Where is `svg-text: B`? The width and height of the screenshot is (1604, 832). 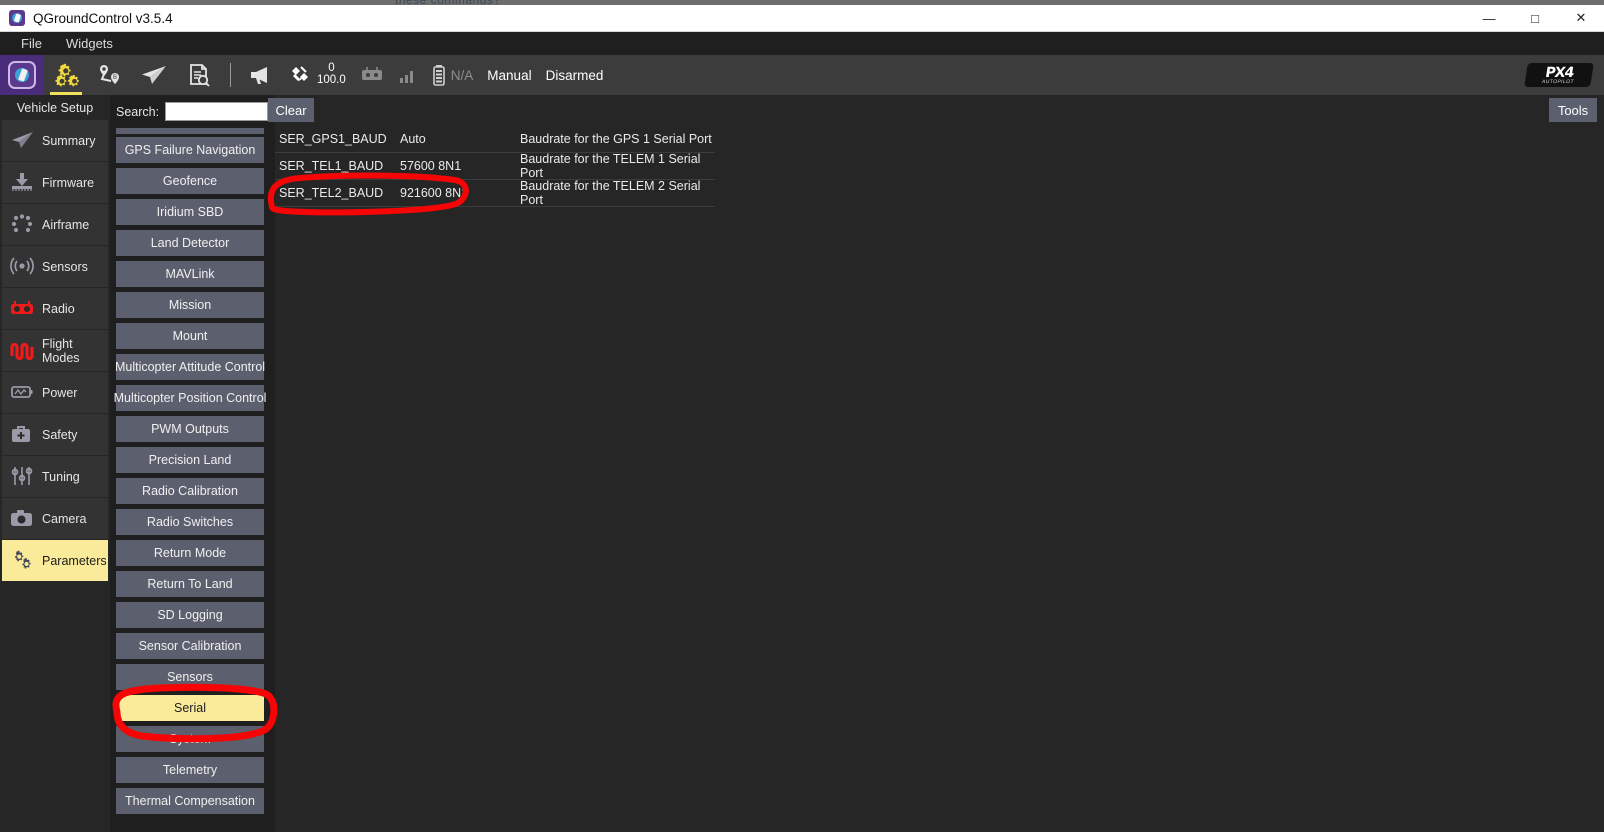
svg-text: B is located at coordinates (115, 78).